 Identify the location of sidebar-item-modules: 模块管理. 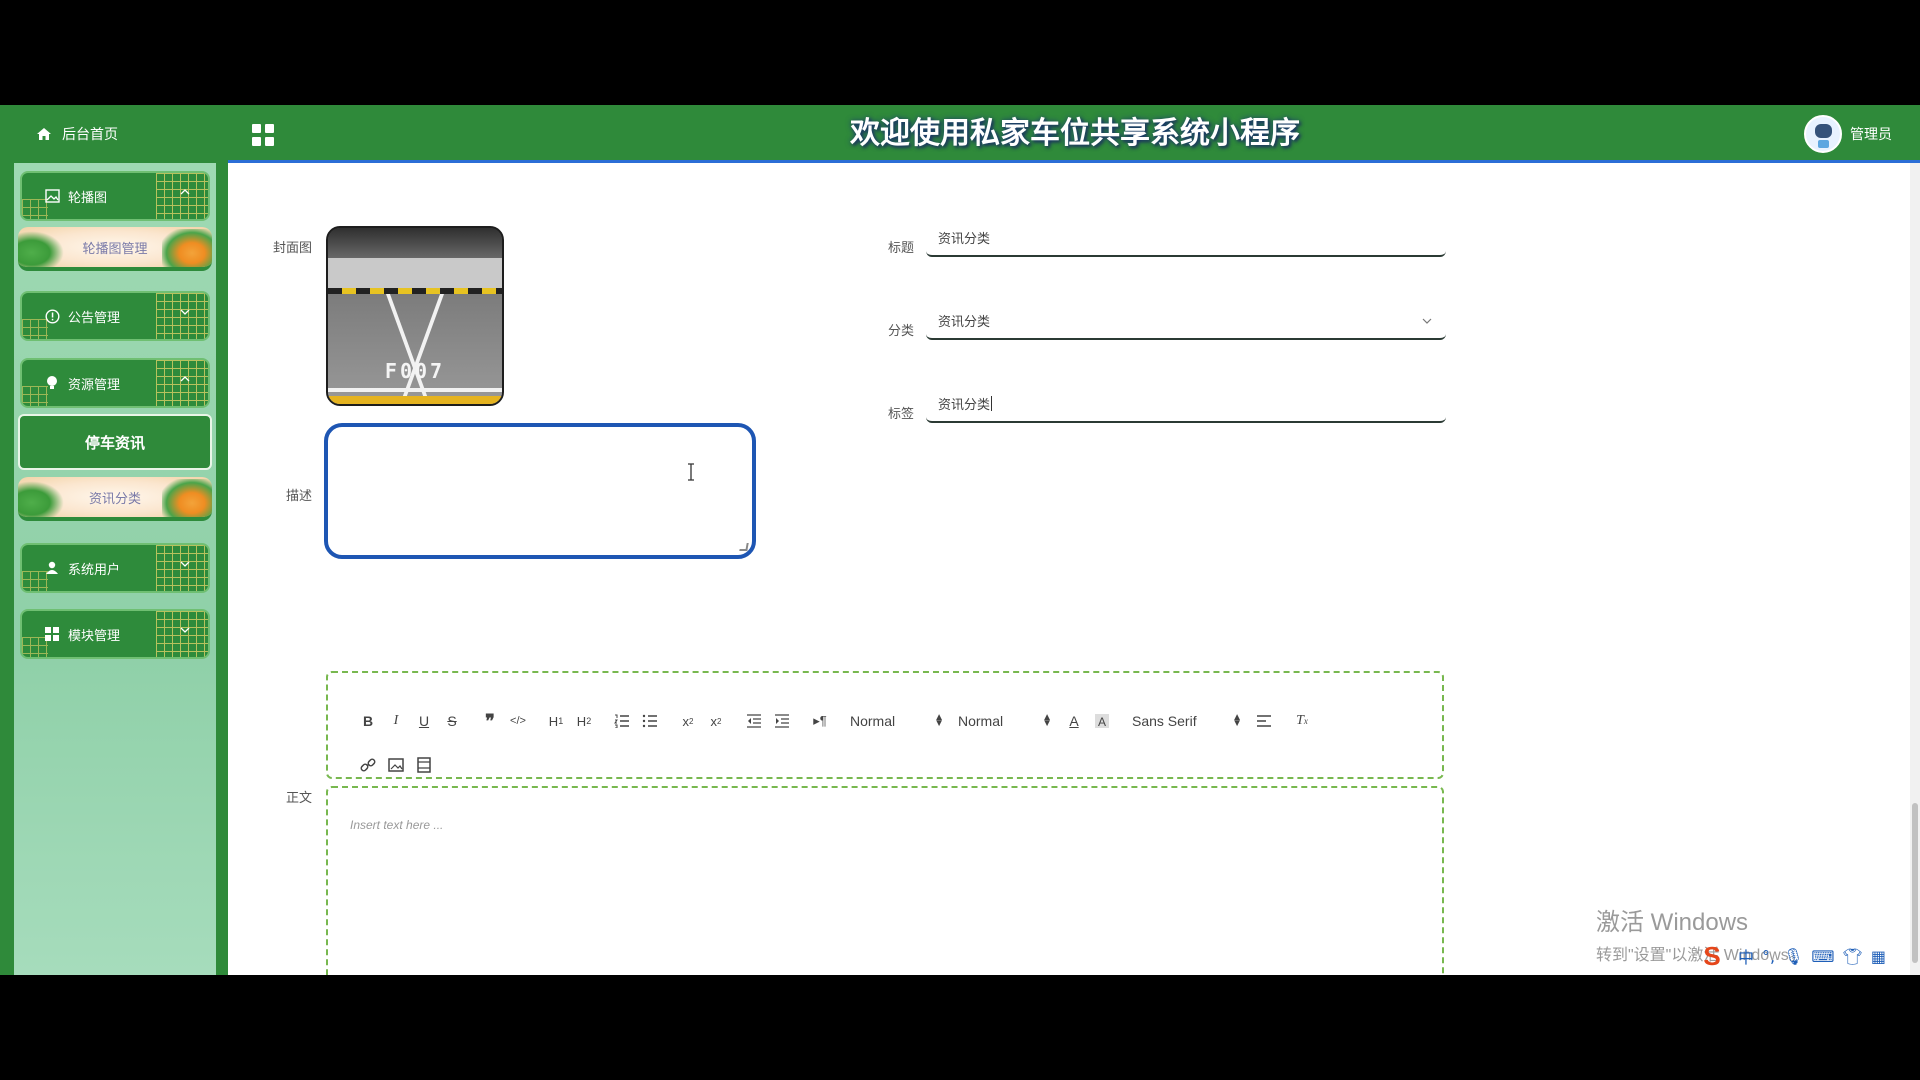
(115, 634).